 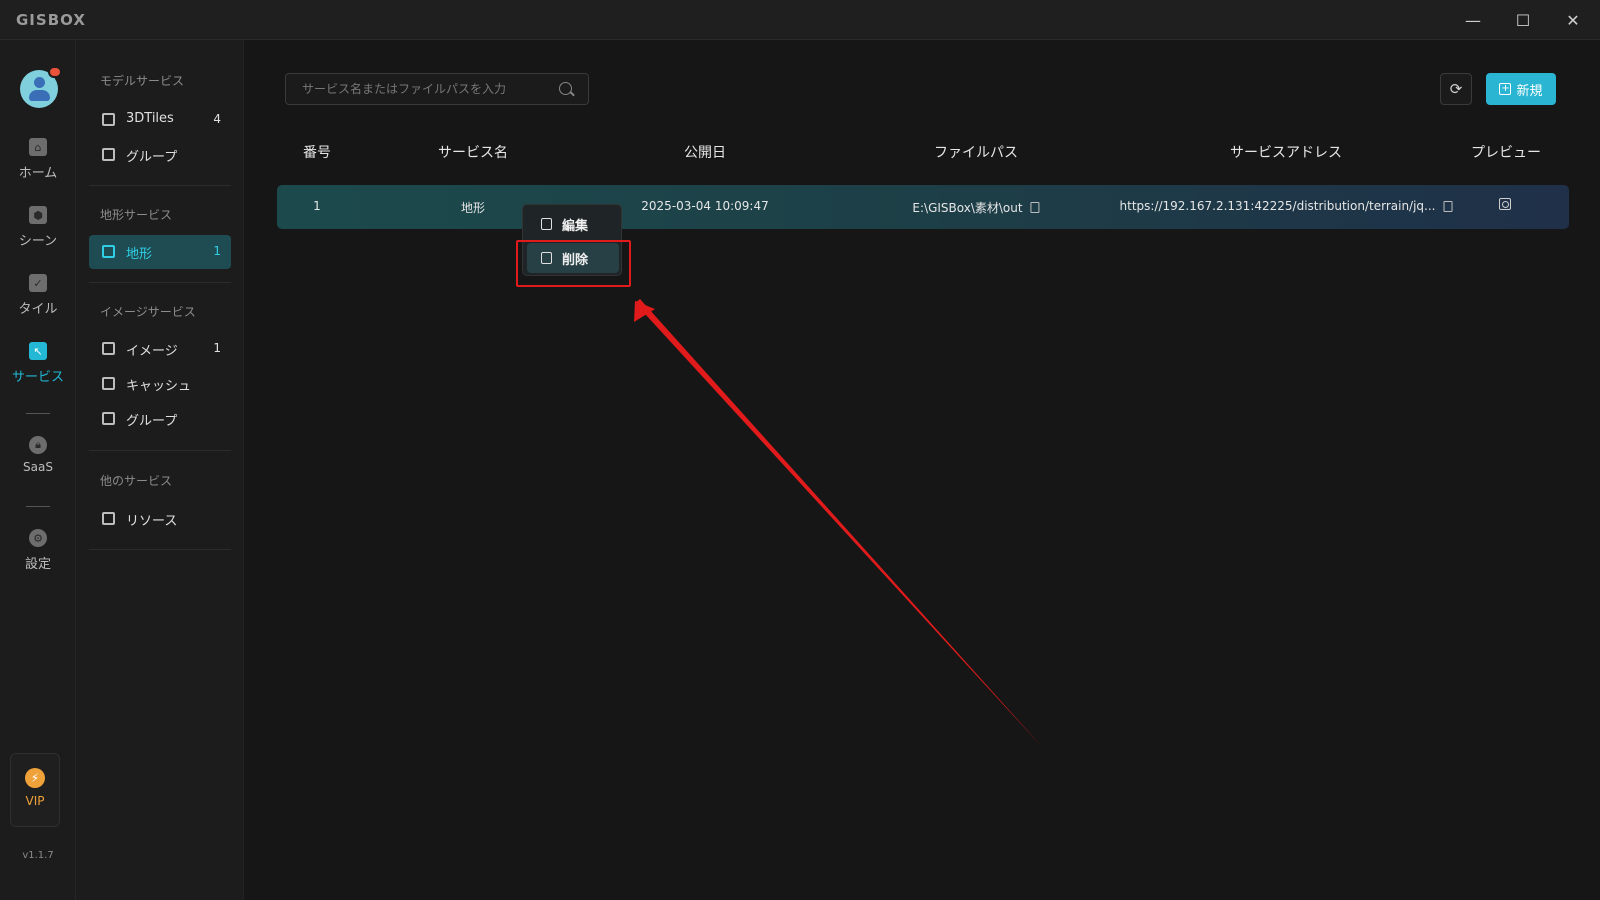 What do you see at coordinates (39, 95) in the screenshot?
I see `avatar-body` at bounding box center [39, 95].